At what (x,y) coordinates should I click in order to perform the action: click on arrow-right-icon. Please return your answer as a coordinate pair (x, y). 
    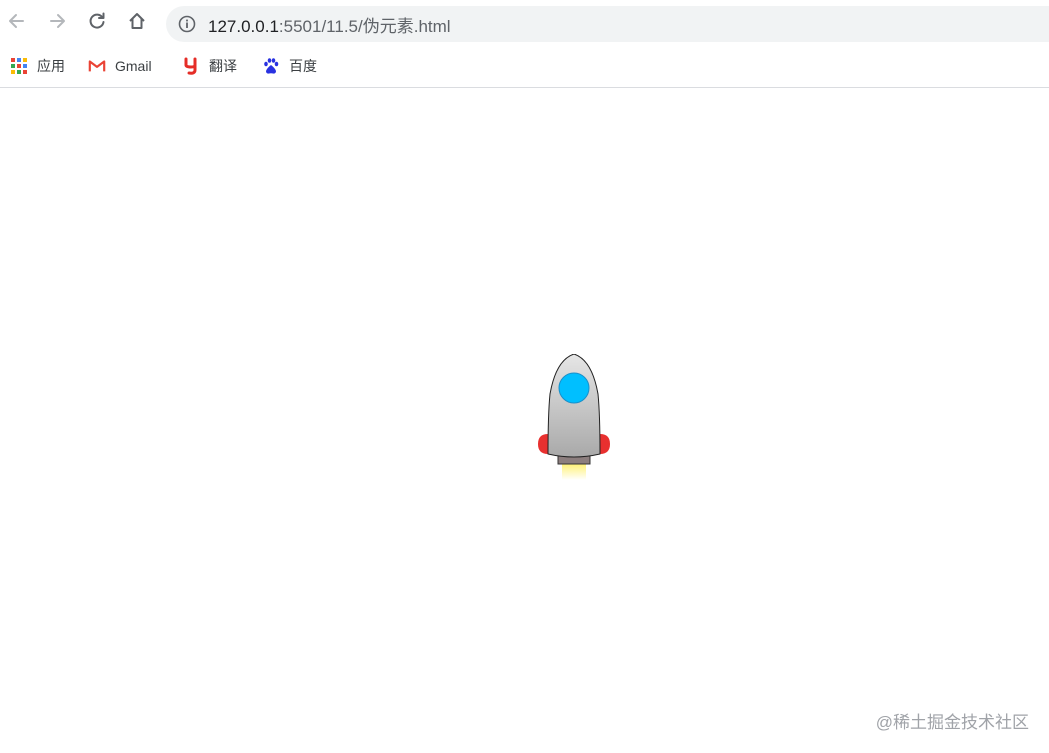
    Looking at the image, I should click on (57, 21).